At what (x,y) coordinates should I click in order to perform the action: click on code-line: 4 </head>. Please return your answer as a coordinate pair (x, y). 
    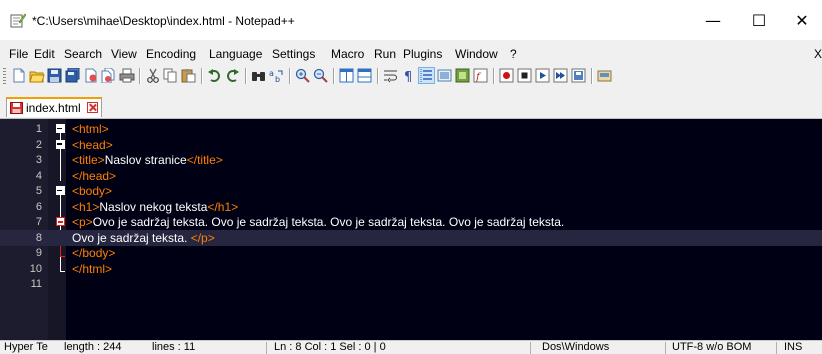
    Looking at the image, I should click on (411, 176).